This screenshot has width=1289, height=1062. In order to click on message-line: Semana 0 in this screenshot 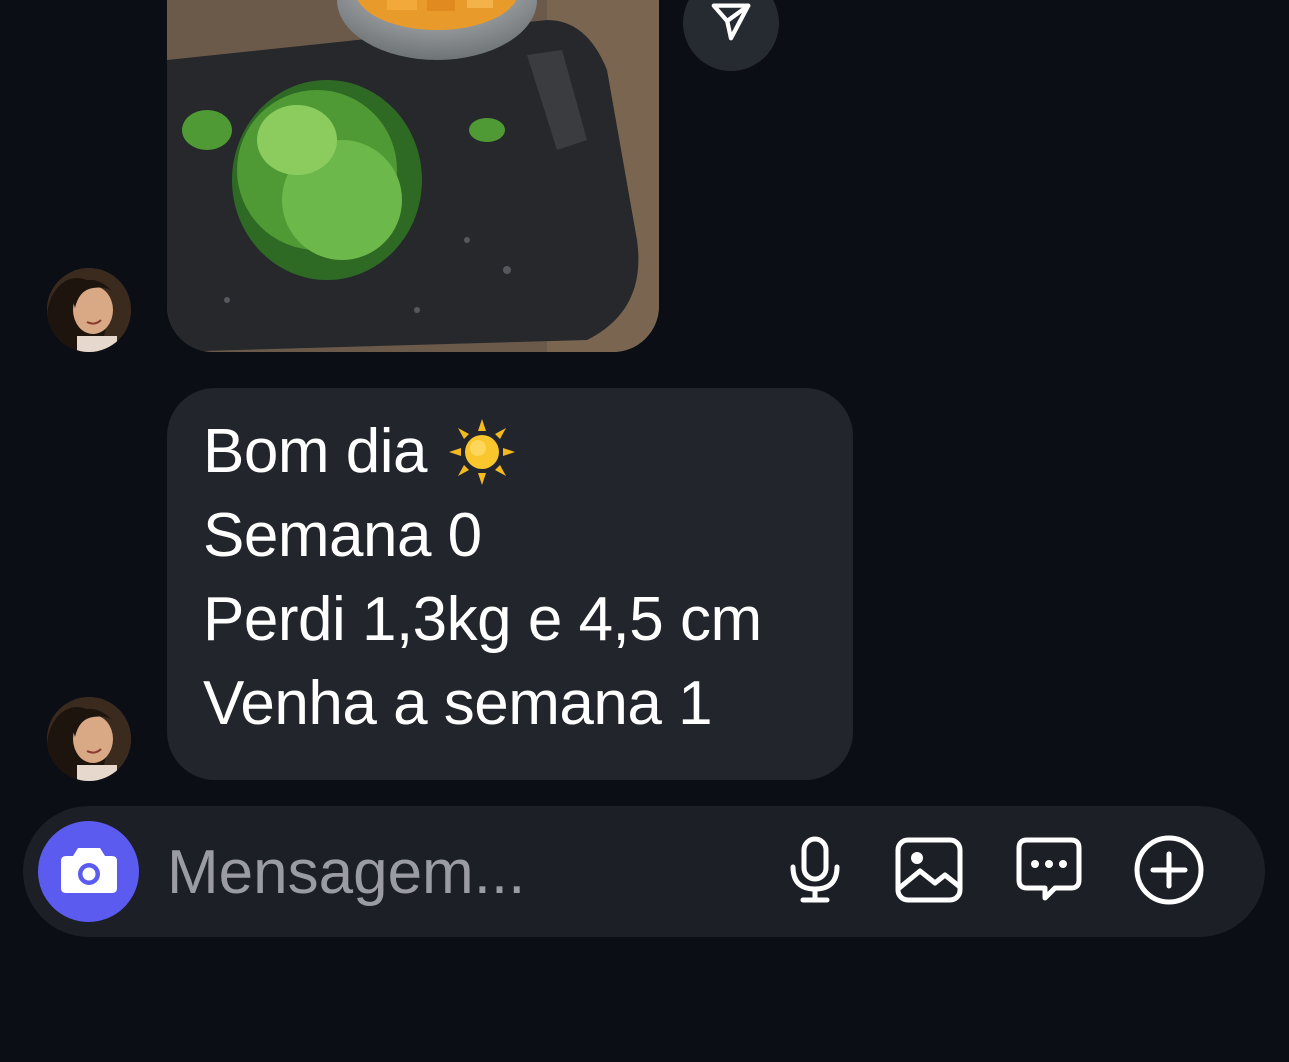, I will do `click(342, 535)`.